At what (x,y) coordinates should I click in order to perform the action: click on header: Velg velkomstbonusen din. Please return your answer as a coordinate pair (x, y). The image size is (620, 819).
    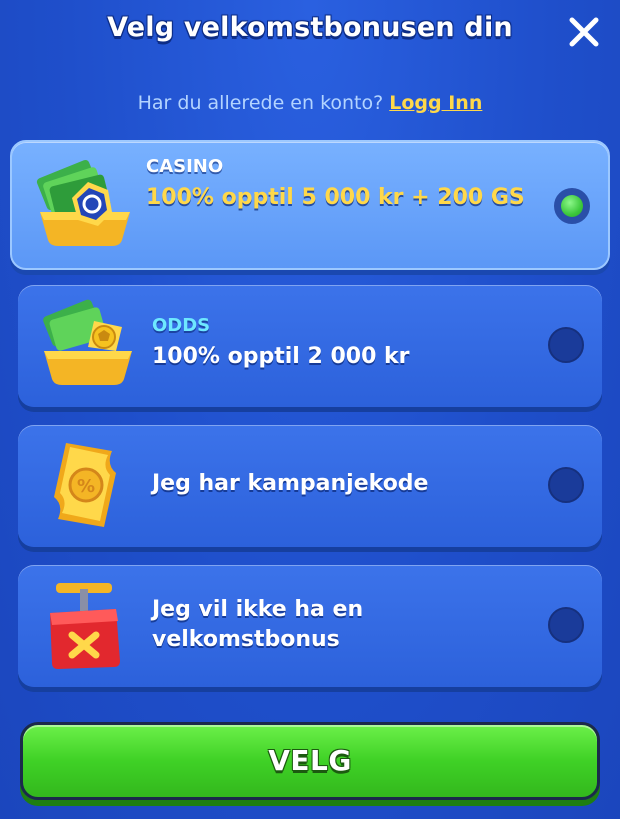
    Looking at the image, I should click on (310, 35).